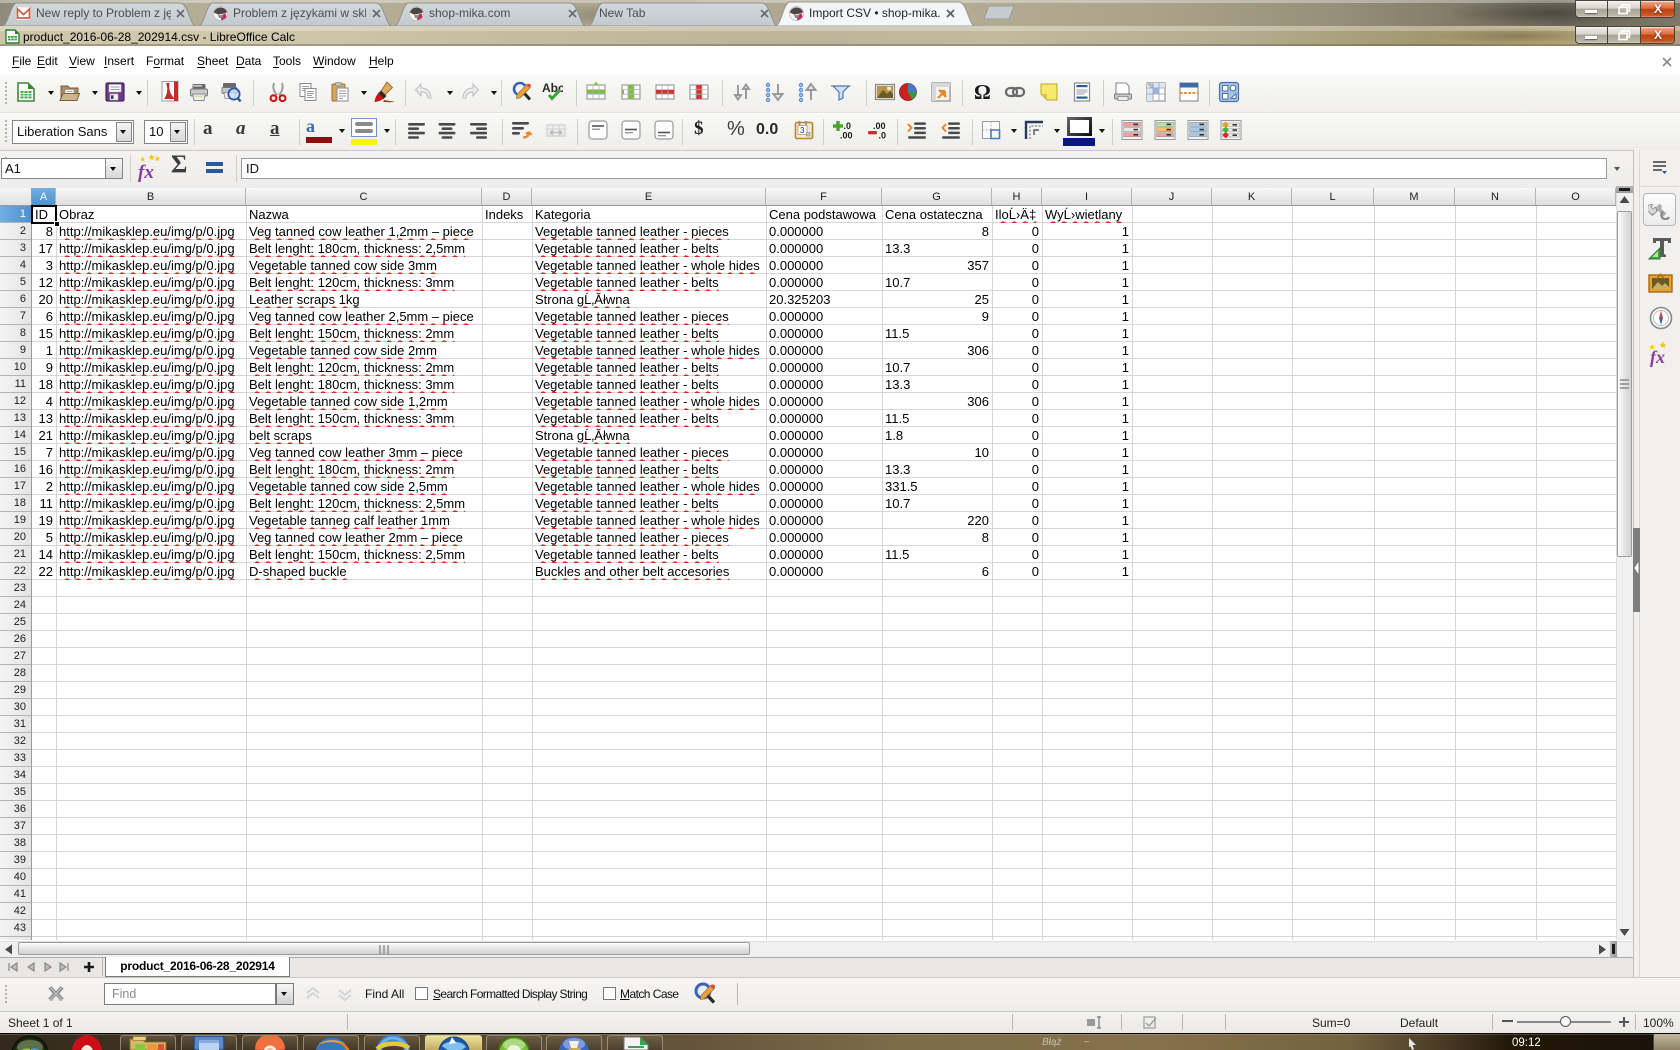 Image resolution: width=1680 pixels, height=1050 pixels. What do you see at coordinates (552, 88) in the screenshot?
I see `svg-text: Abc` at bounding box center [552, 88].